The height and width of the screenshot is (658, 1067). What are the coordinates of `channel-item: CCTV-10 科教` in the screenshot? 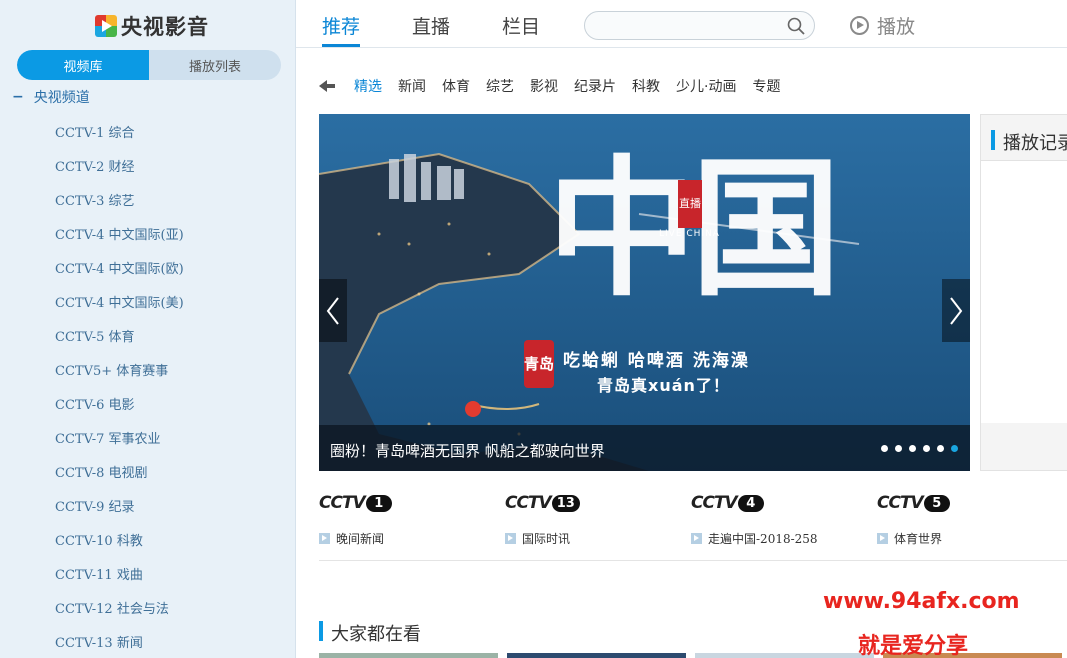 It's located at (148, 539).